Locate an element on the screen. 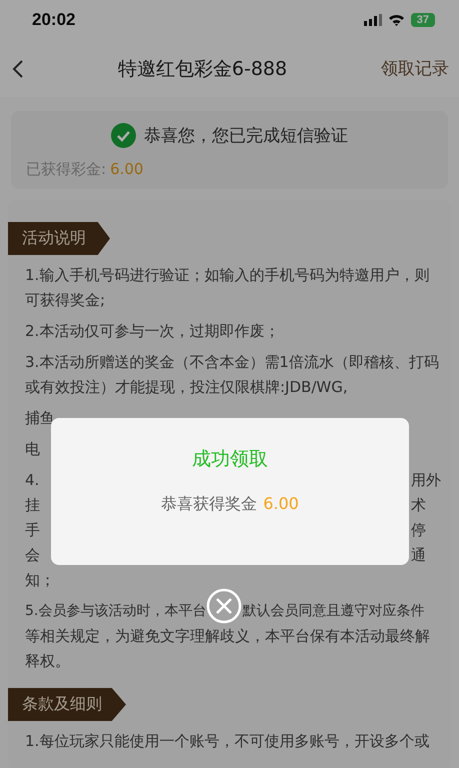  rule-text: 术 is located at coordinates (418, 505).